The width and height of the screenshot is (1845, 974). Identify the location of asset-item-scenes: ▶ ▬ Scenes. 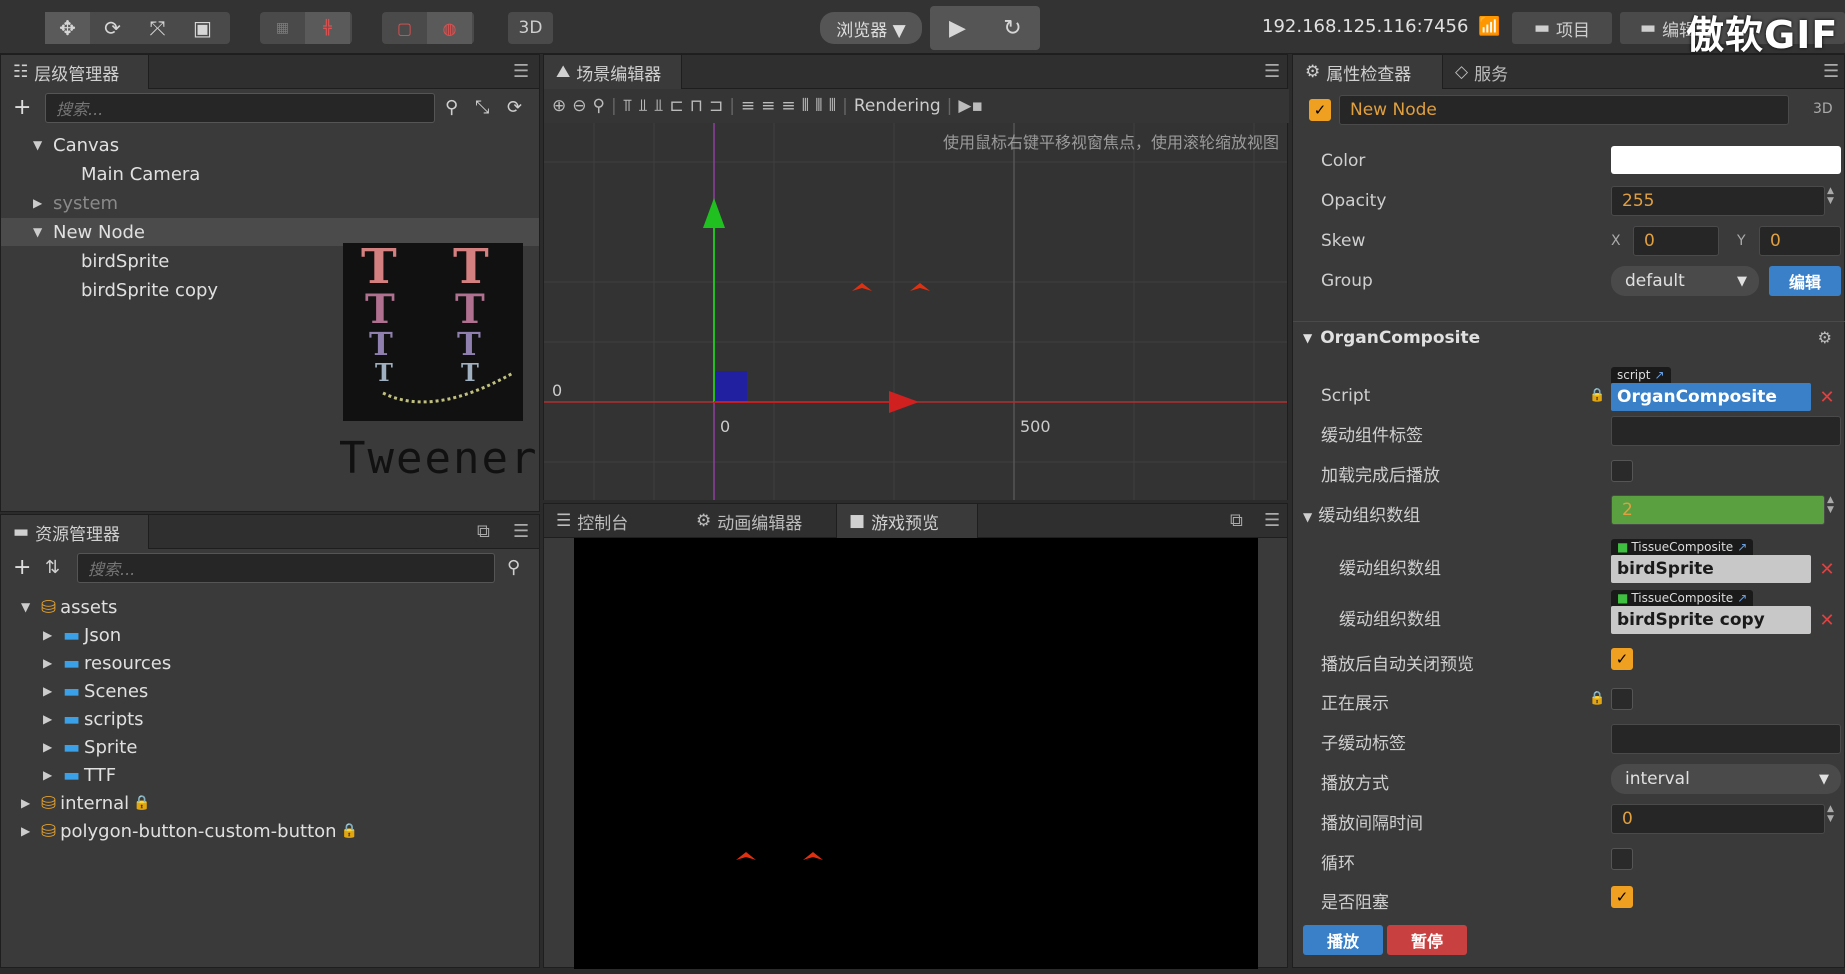
(95, 691).